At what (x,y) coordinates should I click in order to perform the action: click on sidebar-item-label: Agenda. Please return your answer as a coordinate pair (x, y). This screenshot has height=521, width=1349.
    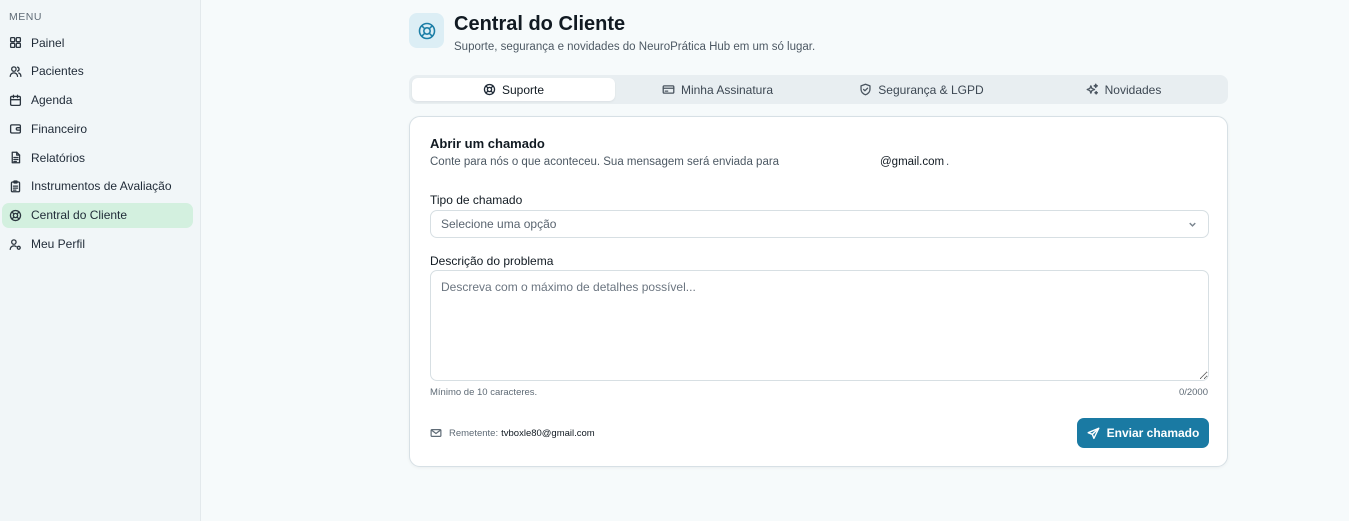
    Looking at the image, I should click on (52, 100).